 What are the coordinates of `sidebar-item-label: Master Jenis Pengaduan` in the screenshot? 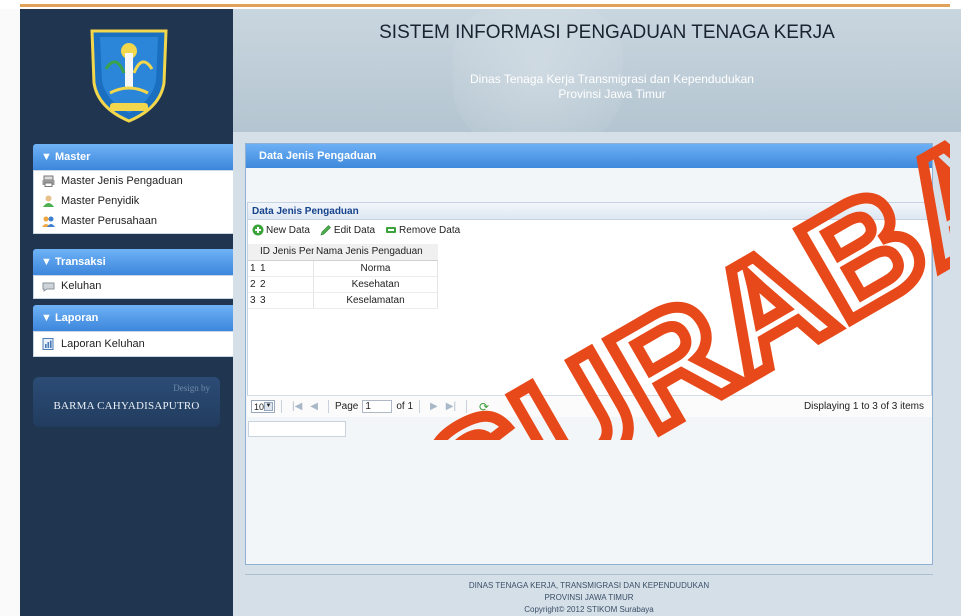 It's located at (122, 181).